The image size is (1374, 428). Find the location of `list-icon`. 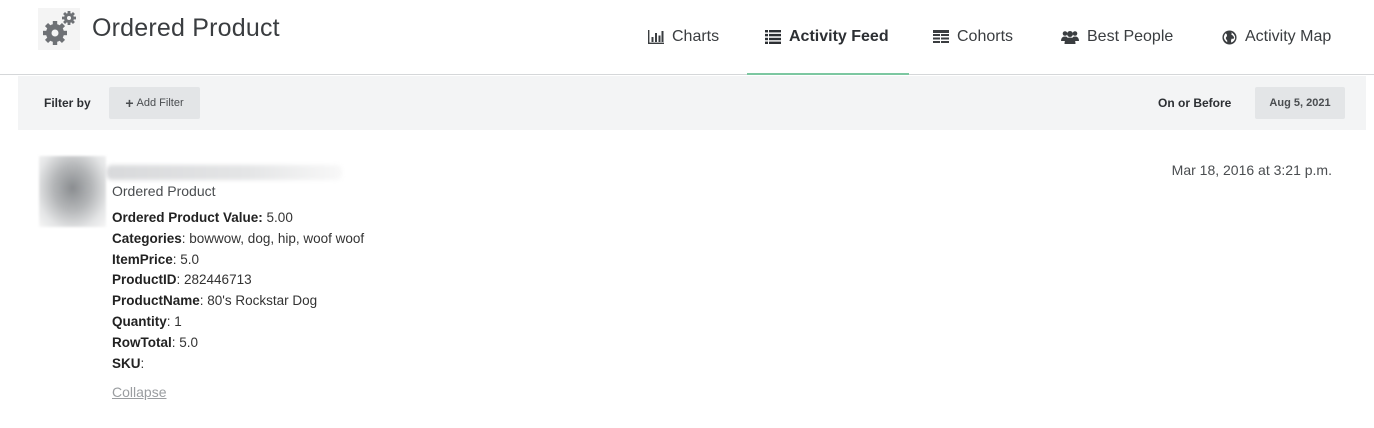

list-icon is located at coordinates (773, 37).